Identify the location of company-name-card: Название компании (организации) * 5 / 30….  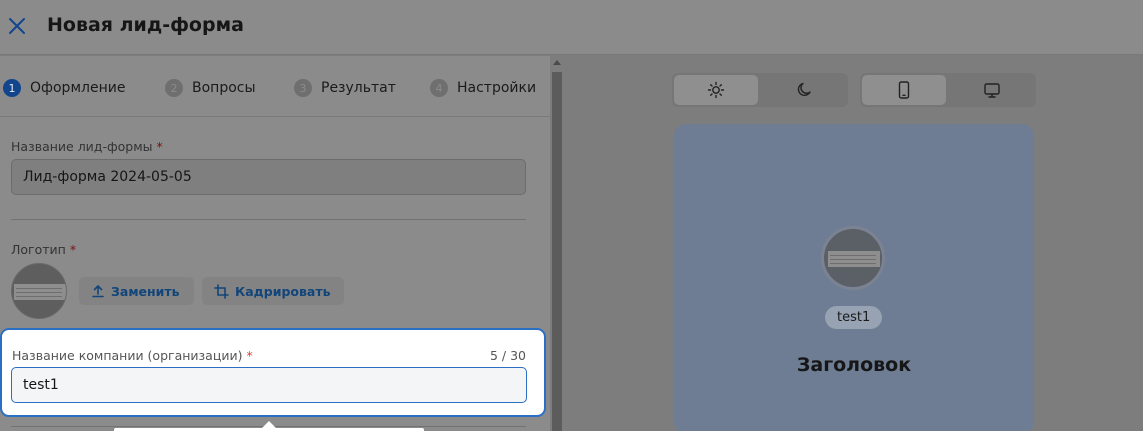
(273, 372).